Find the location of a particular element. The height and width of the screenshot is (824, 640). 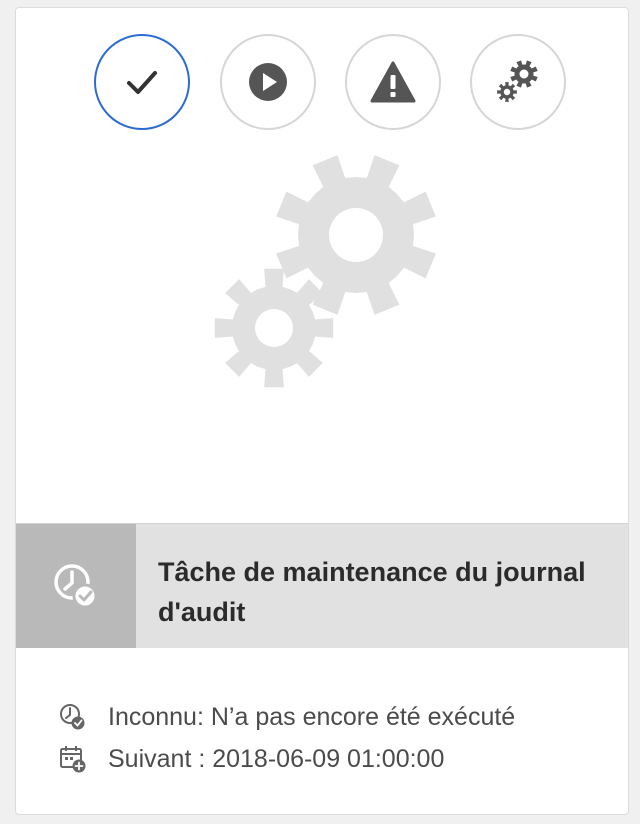

action-toolbar is located at coordinates (322, 84).